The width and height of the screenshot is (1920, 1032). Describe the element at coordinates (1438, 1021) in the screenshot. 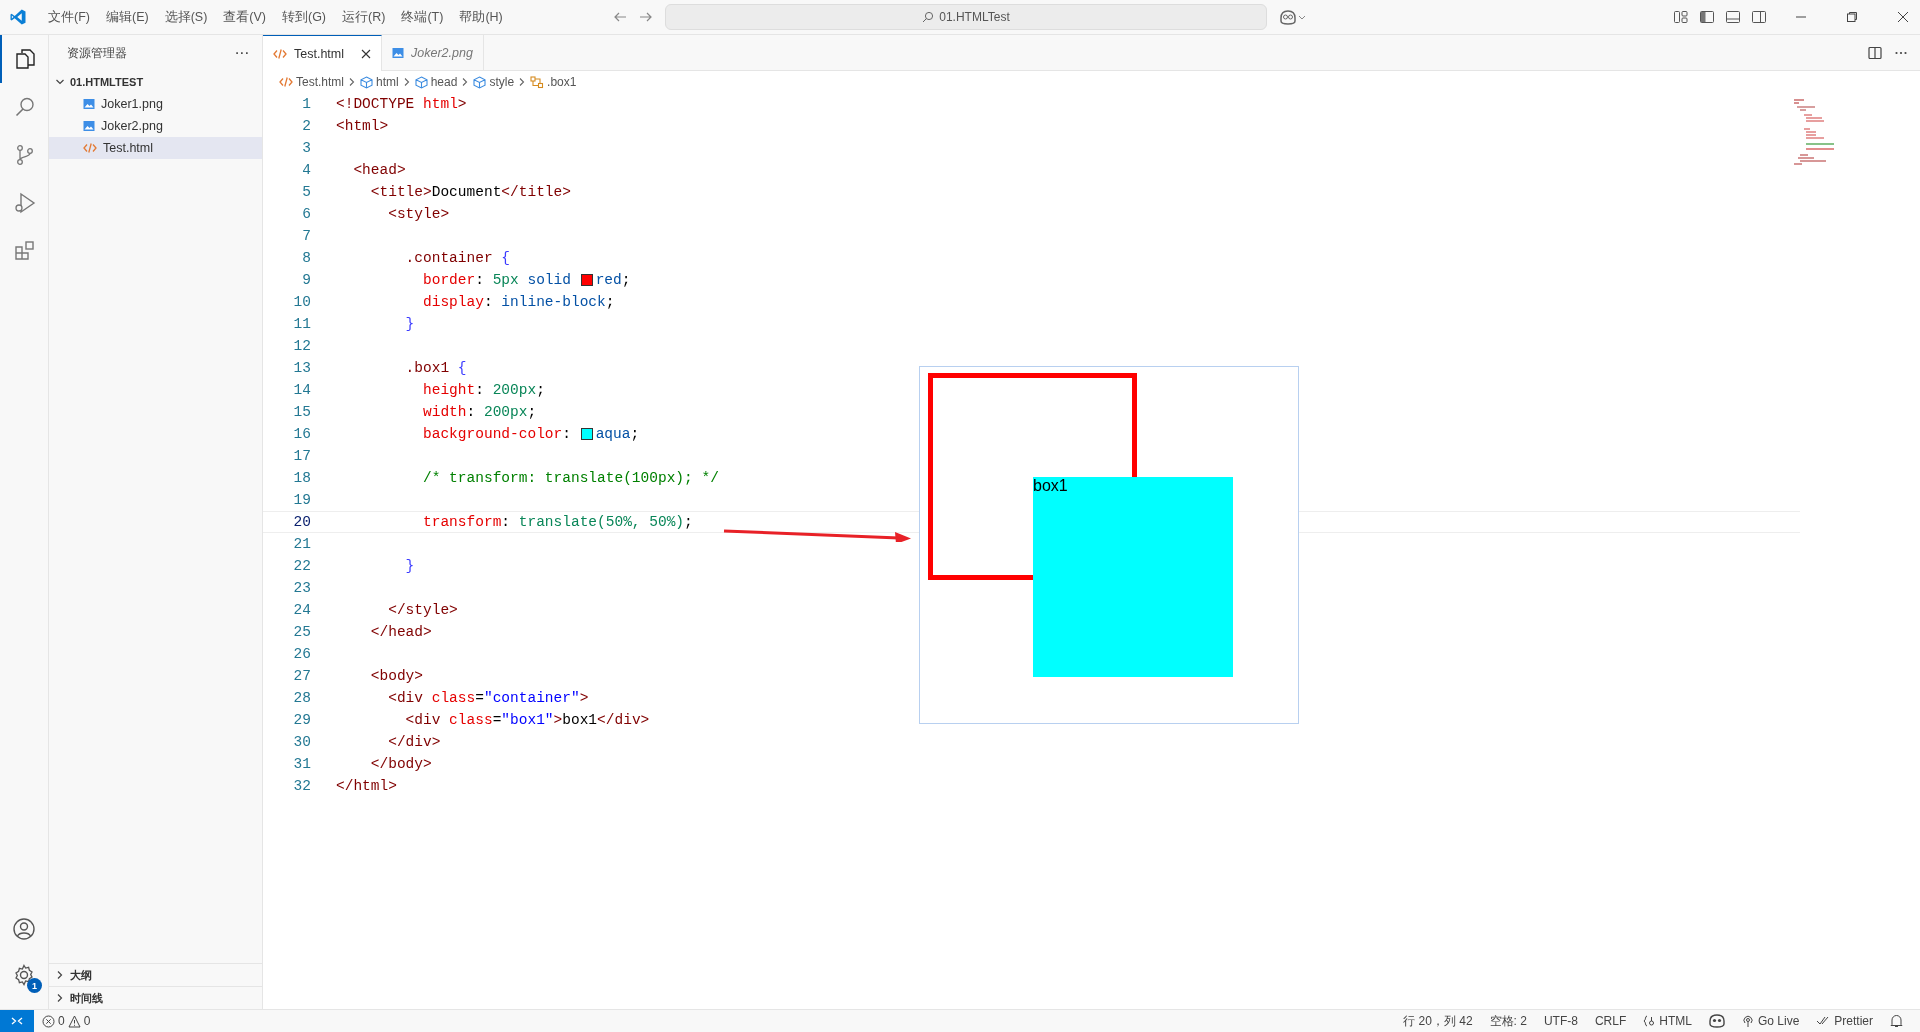

I see `status-item: 行 20，列 42` at that location.